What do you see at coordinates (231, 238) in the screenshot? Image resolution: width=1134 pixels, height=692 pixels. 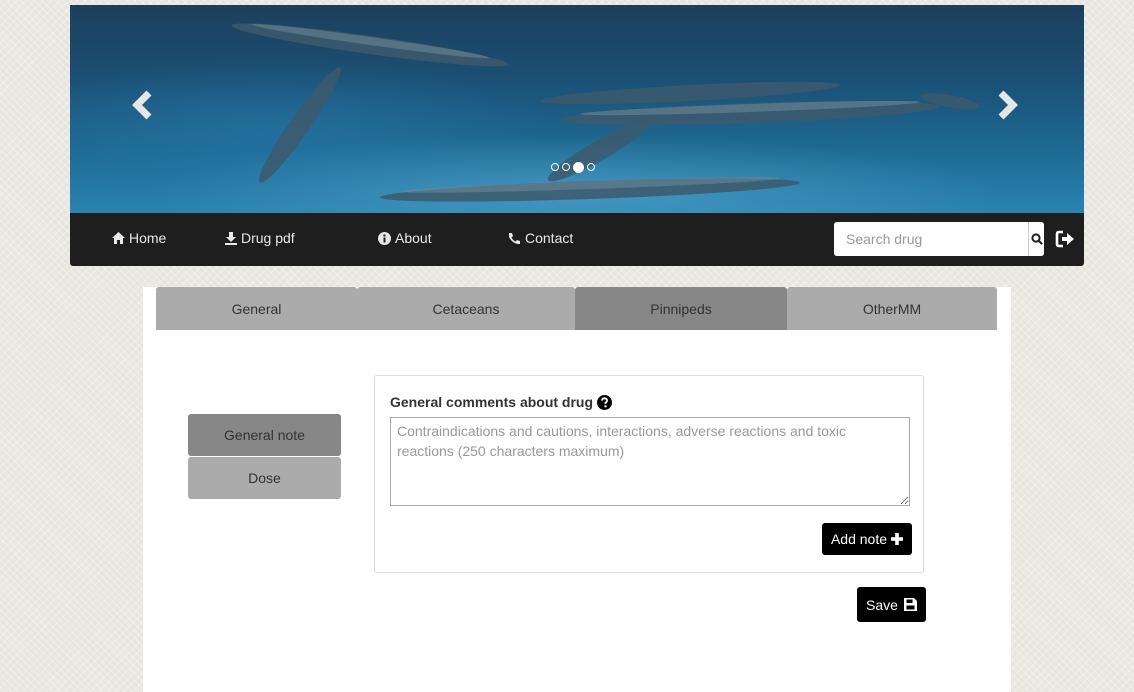 I see `download-icon` at bounding box center [231, 238].